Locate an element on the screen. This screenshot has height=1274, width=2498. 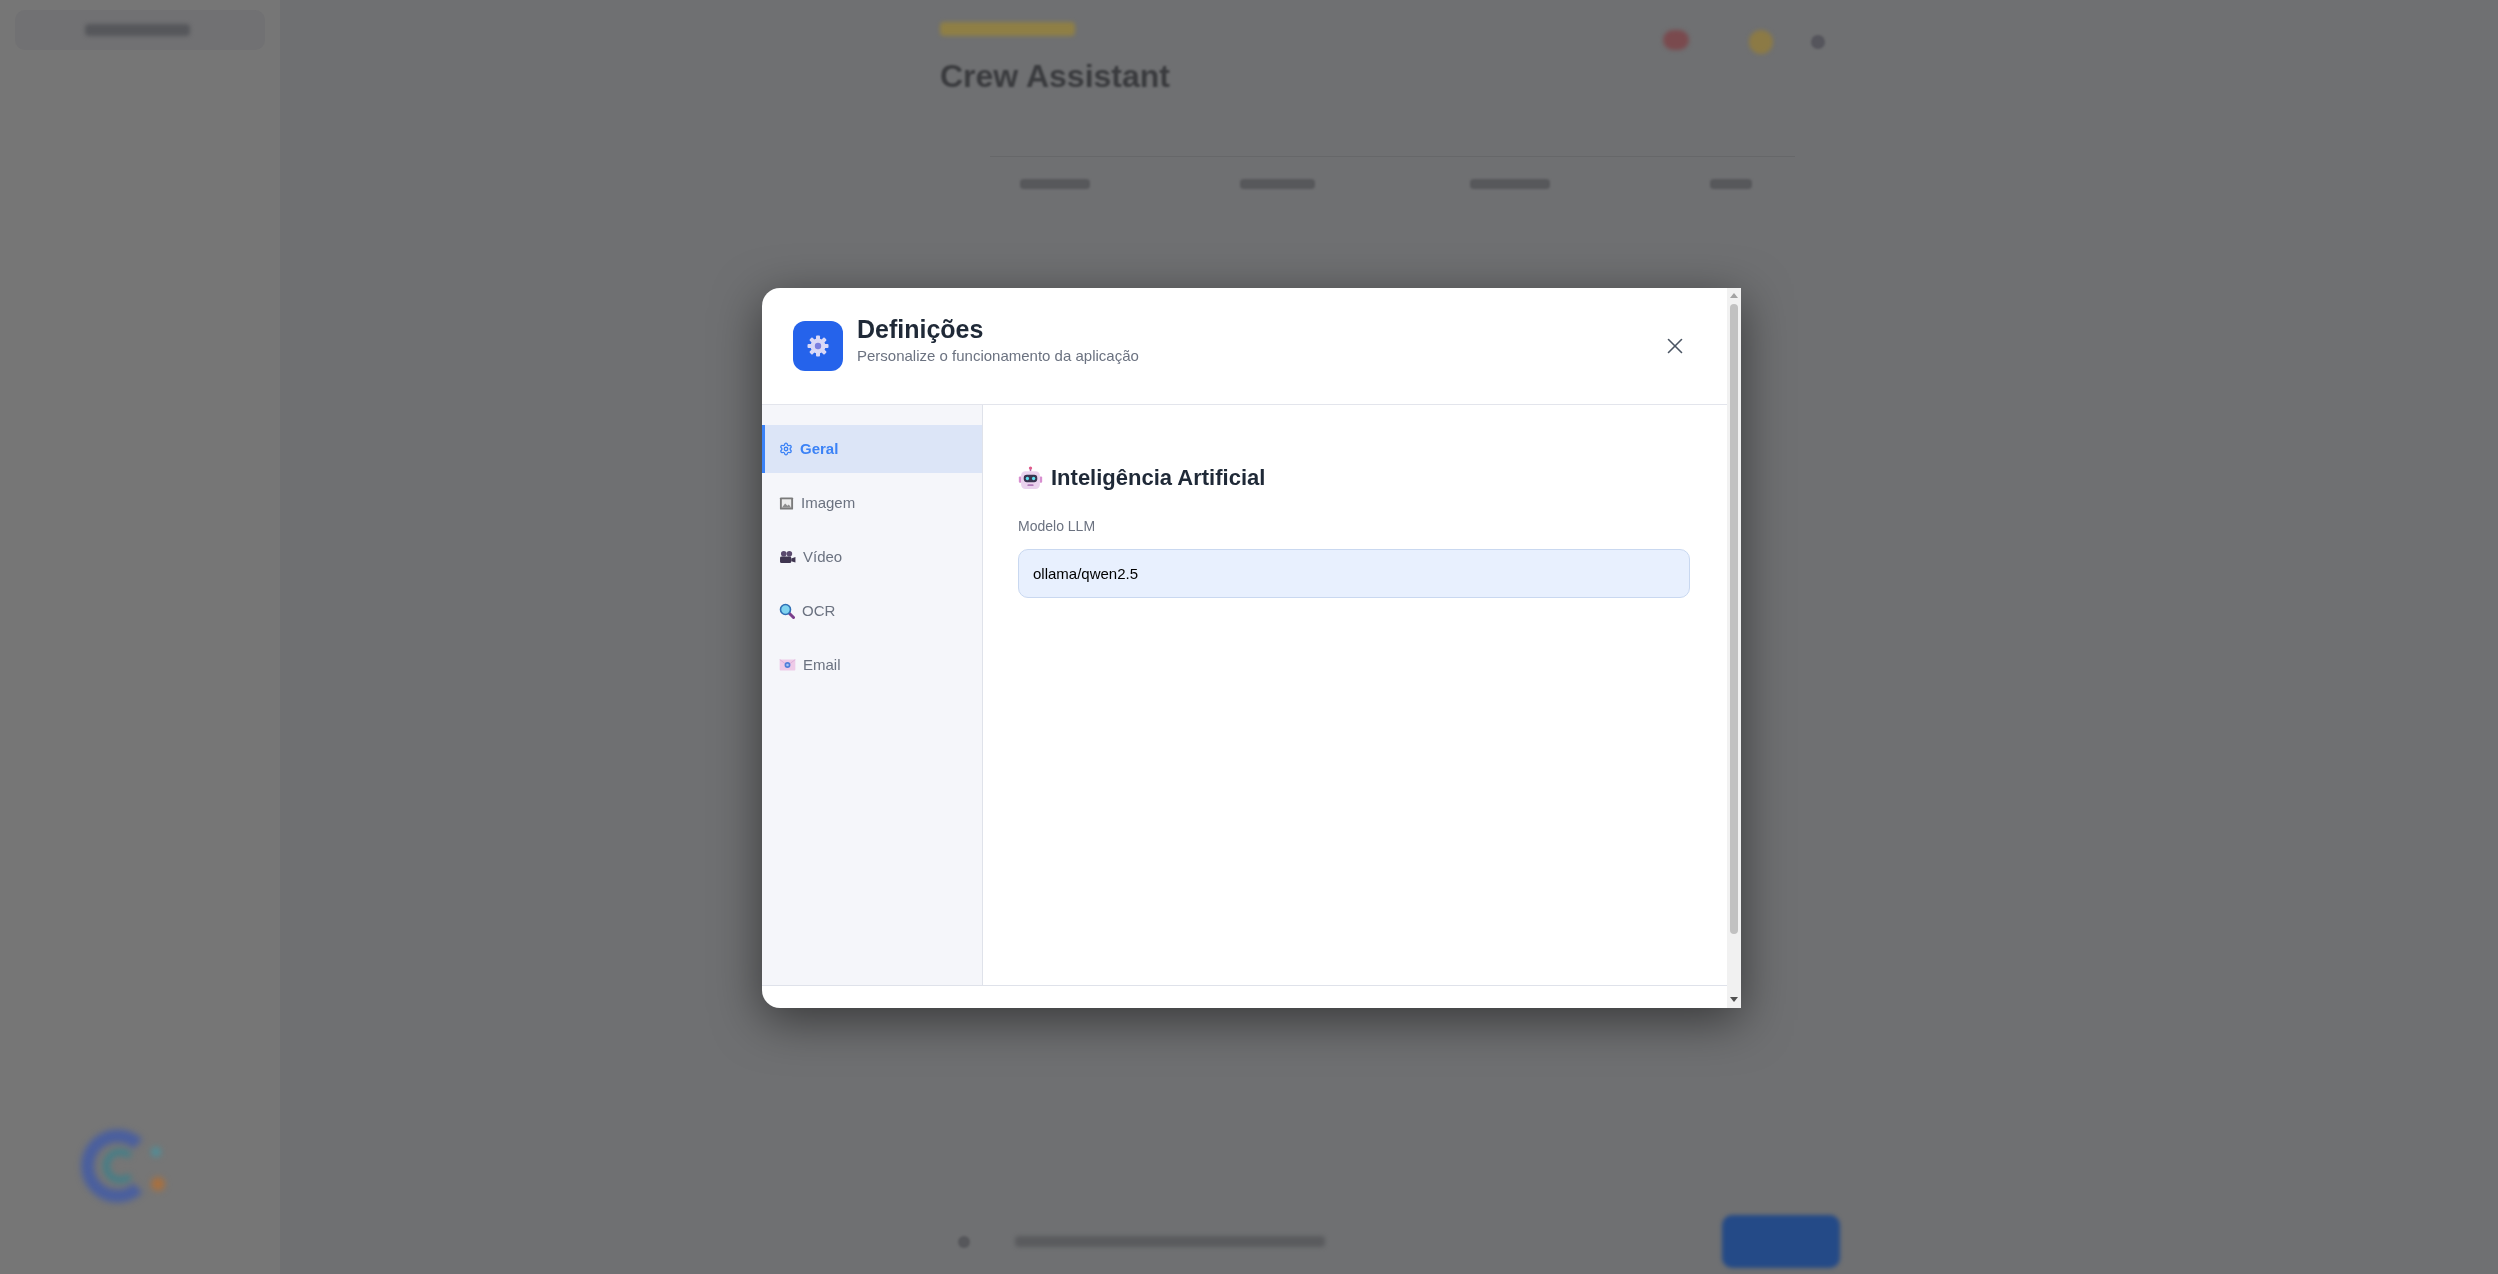
scroll-down-arrow-icon is located at coordinates (1734, 999).